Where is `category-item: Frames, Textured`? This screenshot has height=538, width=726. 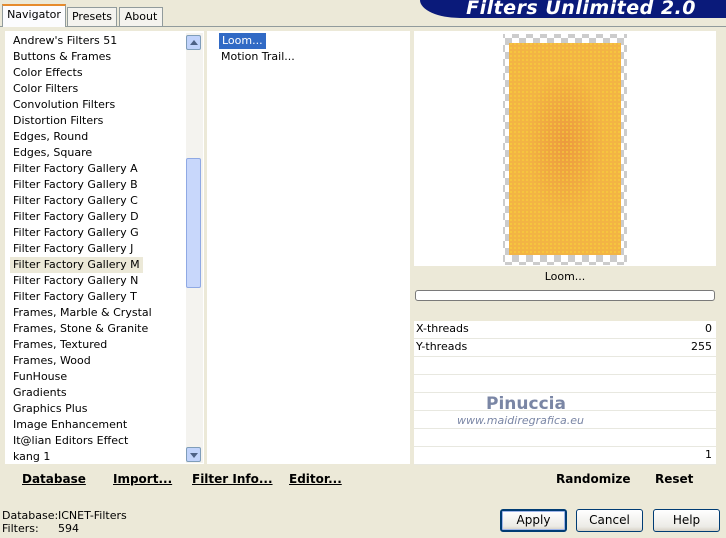 category-item: Frames, Textured is located at coordinates (60, 345).